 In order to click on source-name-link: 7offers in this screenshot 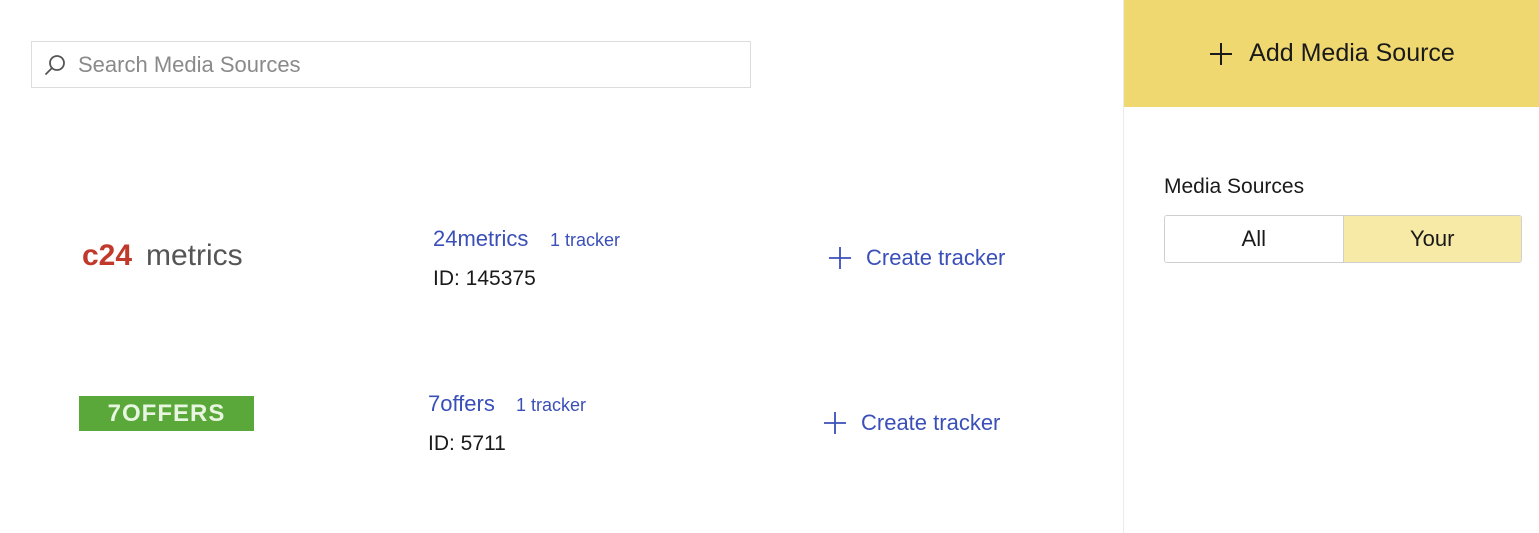, I will do `click(461, 404)`.